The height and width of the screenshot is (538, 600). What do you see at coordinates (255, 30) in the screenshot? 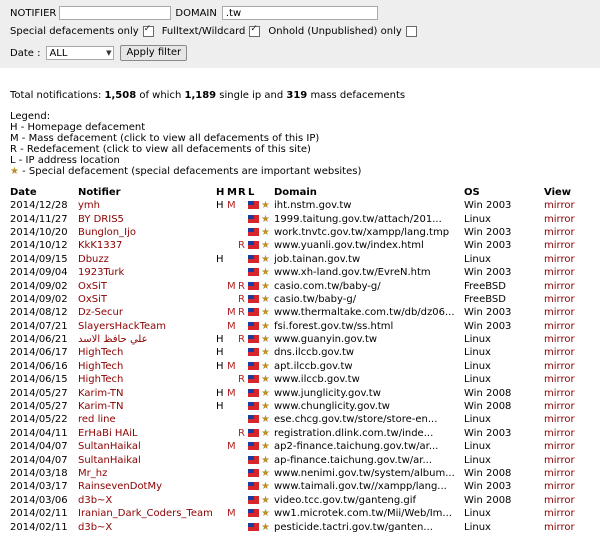
I see `fulltext-checkbox` at bounding box center [255, 30].